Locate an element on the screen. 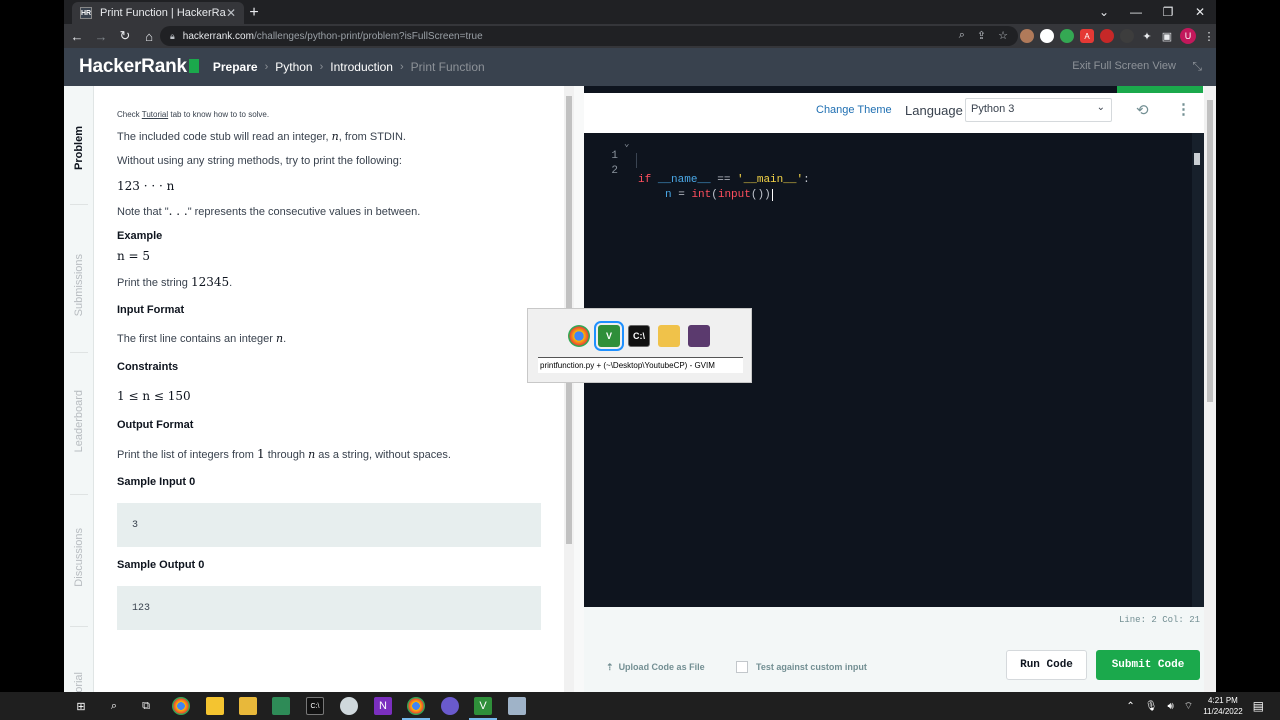  chrome-taskbar-icon is located at coordinates (181, 706).